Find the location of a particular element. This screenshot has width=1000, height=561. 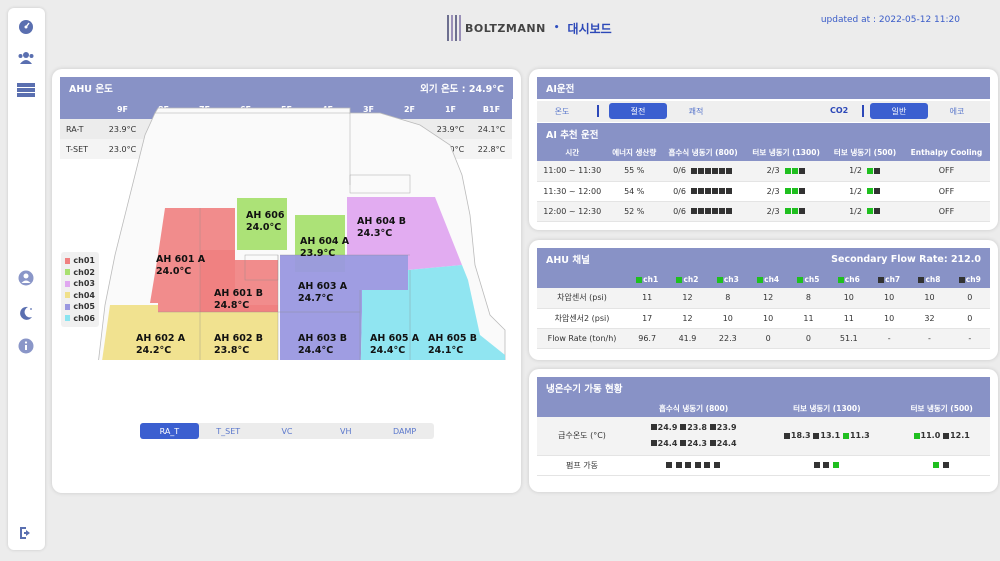

pump-label: 펌프 가동 is located at coordinates (582, 465).